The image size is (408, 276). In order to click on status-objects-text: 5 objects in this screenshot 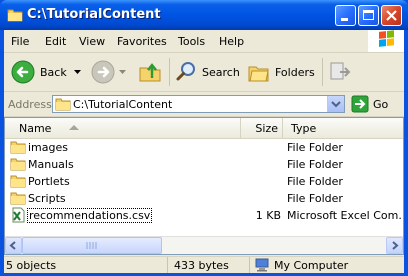, I will do `click(31, 265)`.